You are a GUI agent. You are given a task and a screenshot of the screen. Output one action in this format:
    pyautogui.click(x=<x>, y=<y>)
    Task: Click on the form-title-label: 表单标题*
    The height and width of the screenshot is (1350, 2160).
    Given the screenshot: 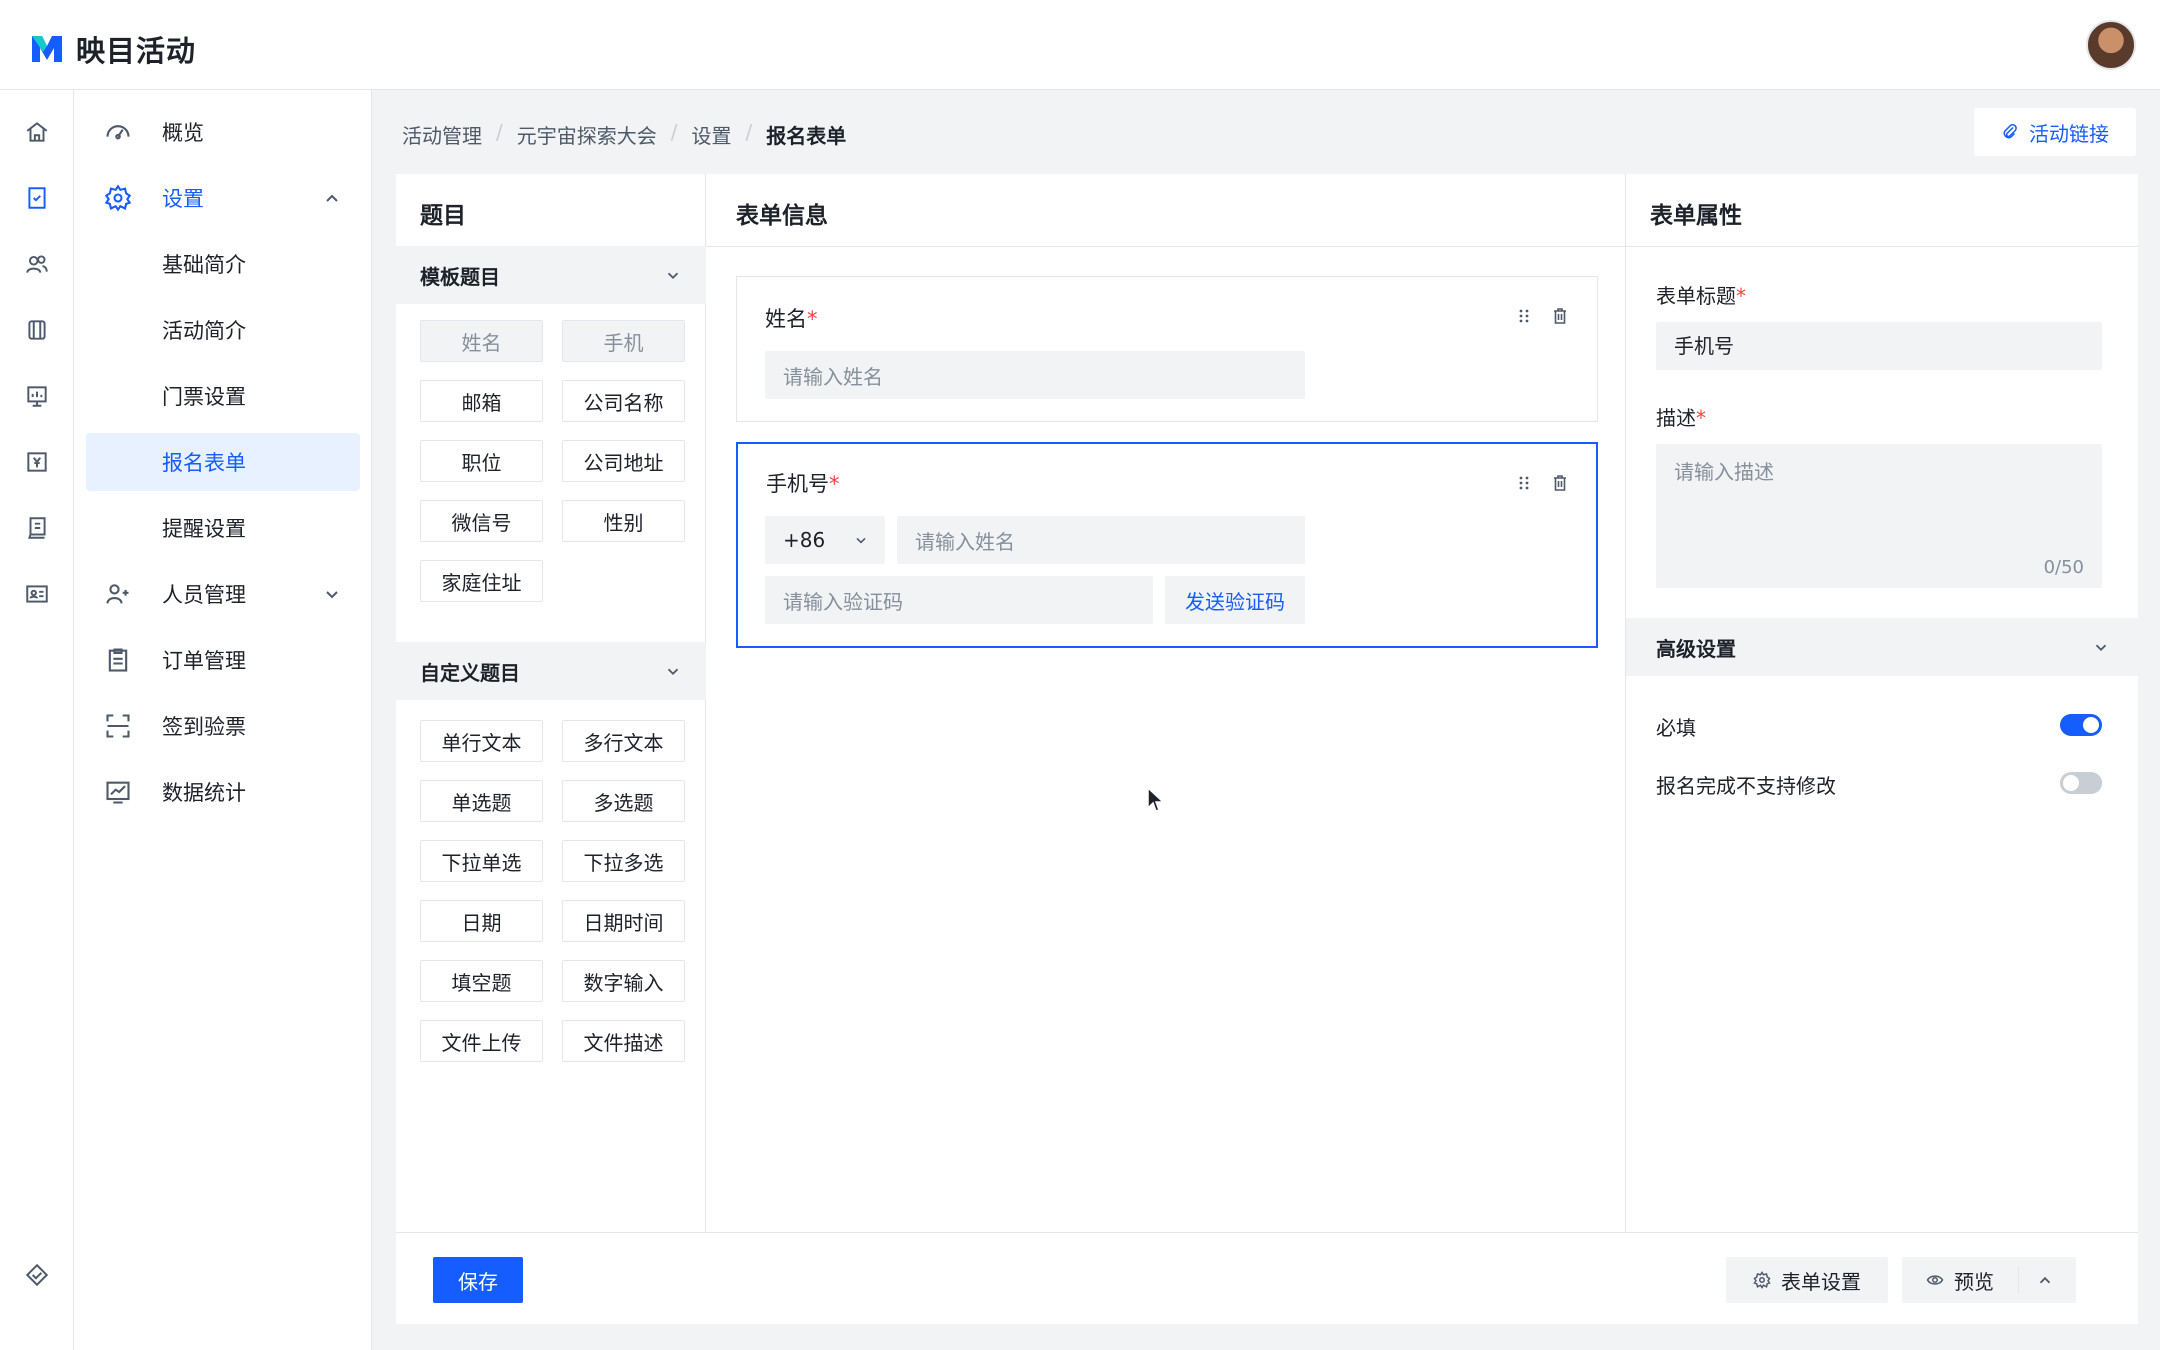 What is the action you would take?
    pyautogui.click(x=1701, y=294)
    